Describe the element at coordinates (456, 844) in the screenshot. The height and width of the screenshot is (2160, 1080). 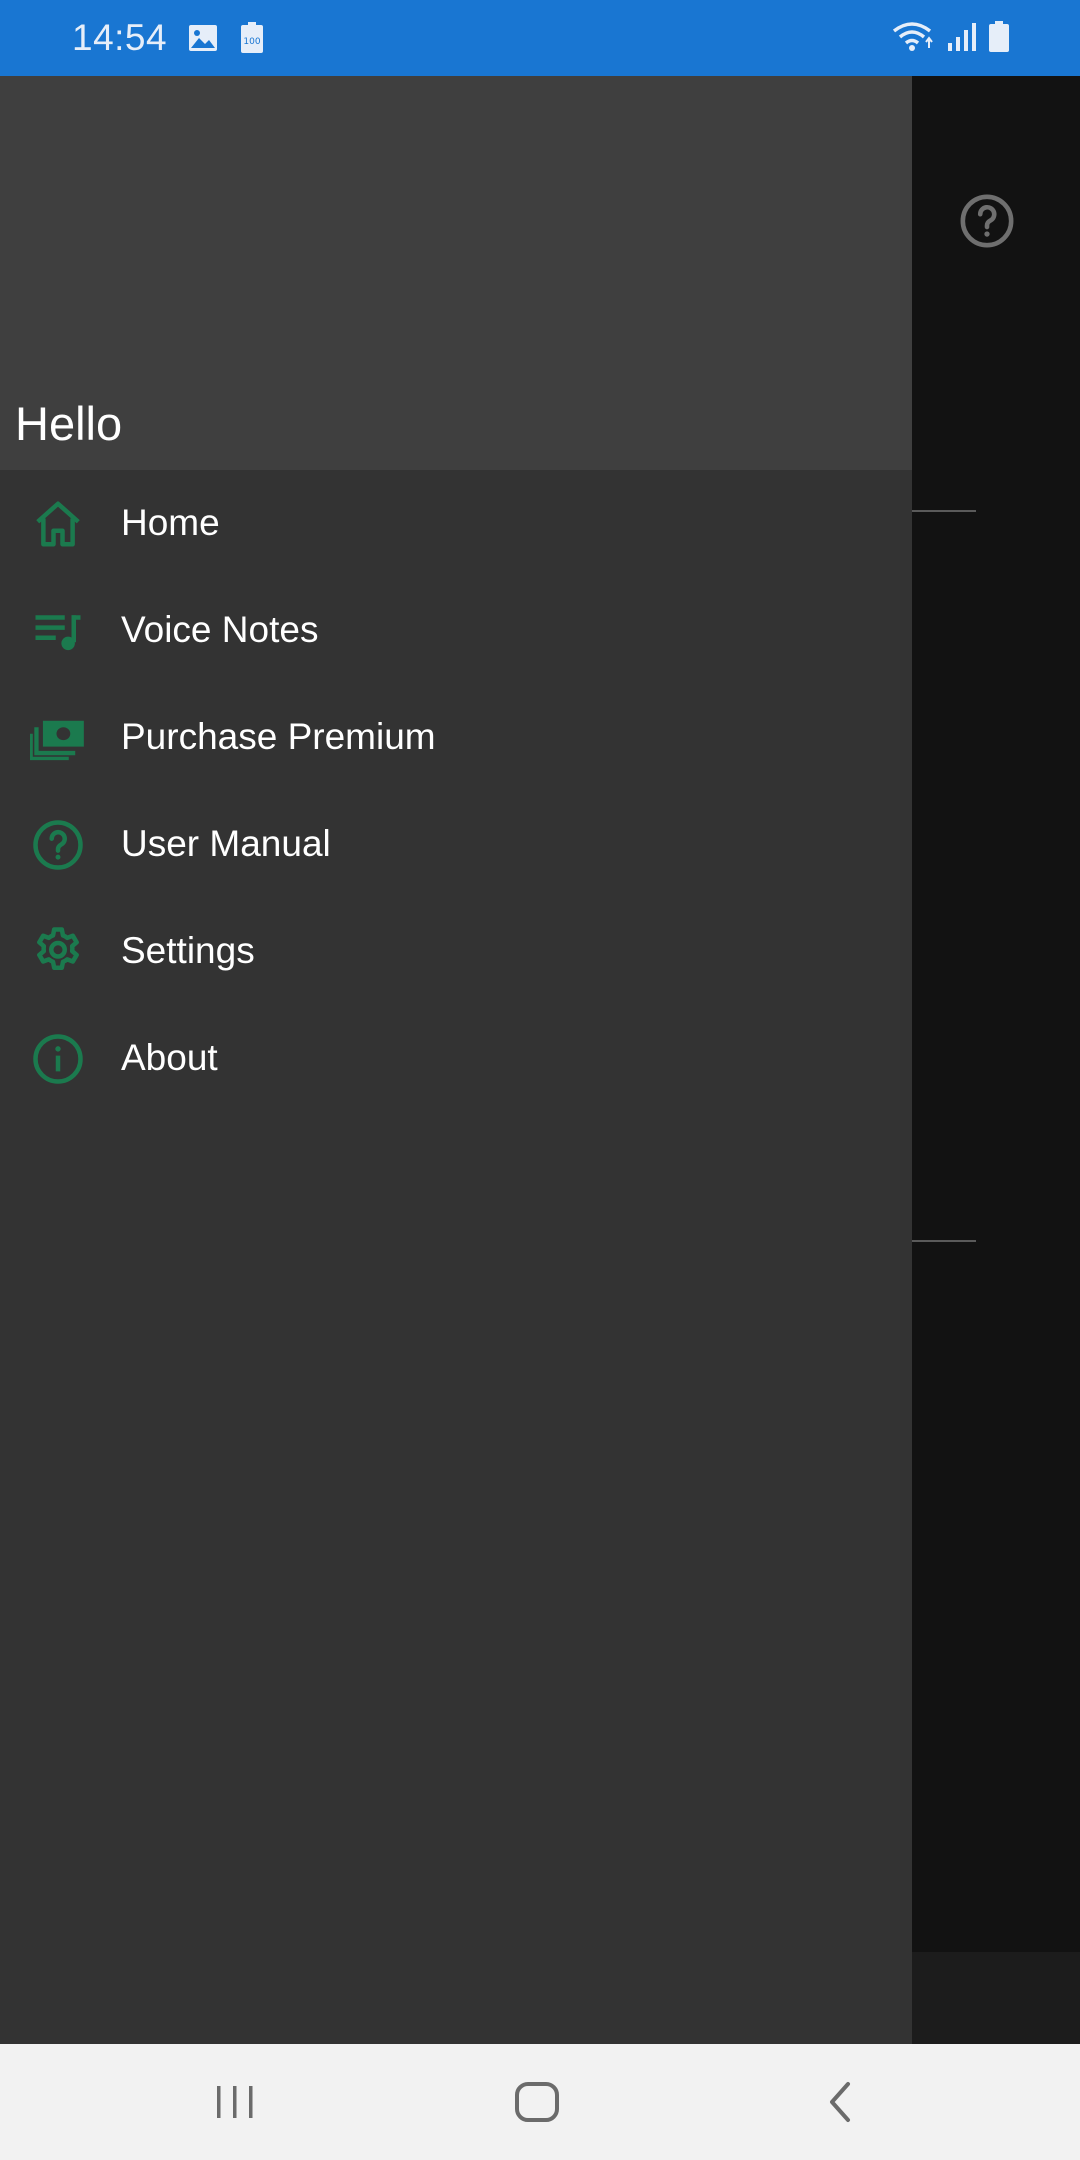
I see `menu-item-user-manual: User Manual` at that location.